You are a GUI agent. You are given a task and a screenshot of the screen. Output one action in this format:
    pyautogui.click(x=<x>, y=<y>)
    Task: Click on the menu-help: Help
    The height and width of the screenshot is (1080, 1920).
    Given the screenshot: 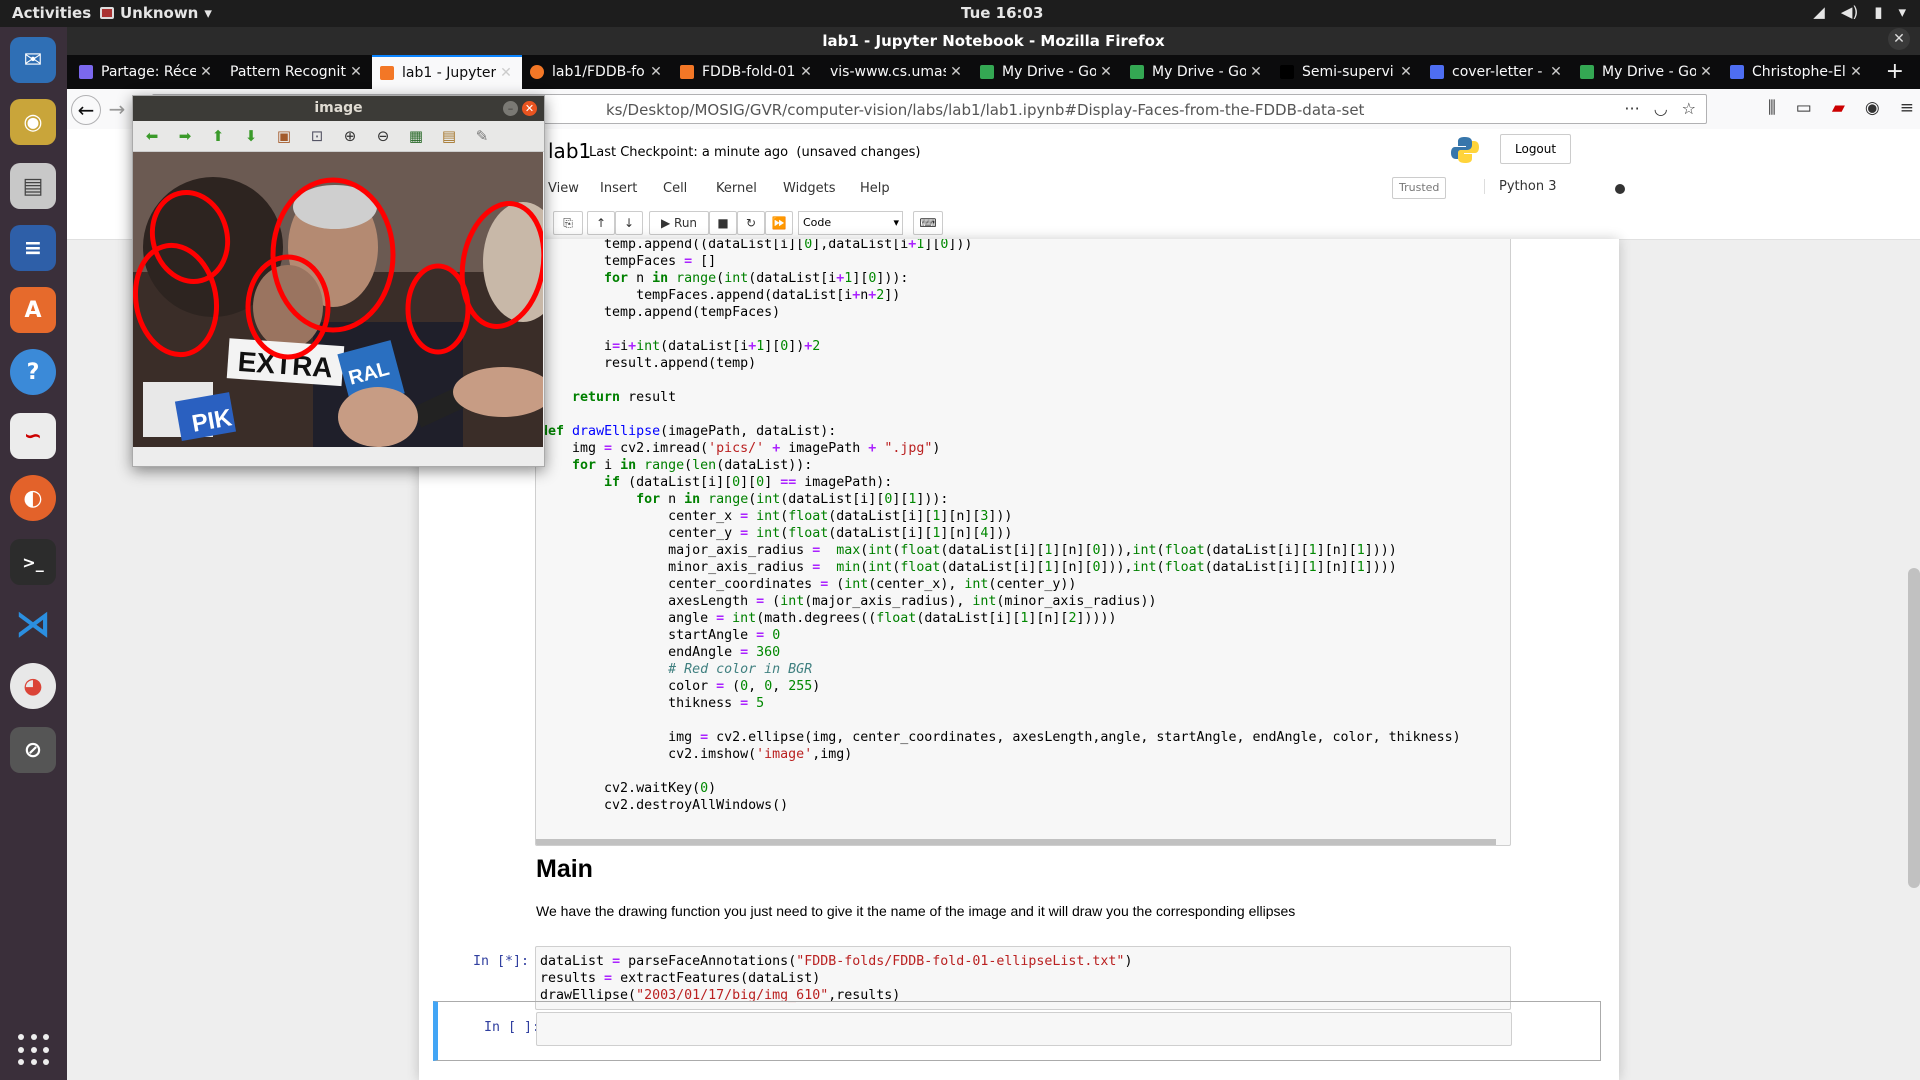 What is the action you would take?
    pyautogui.click(x=875, y=188)
    